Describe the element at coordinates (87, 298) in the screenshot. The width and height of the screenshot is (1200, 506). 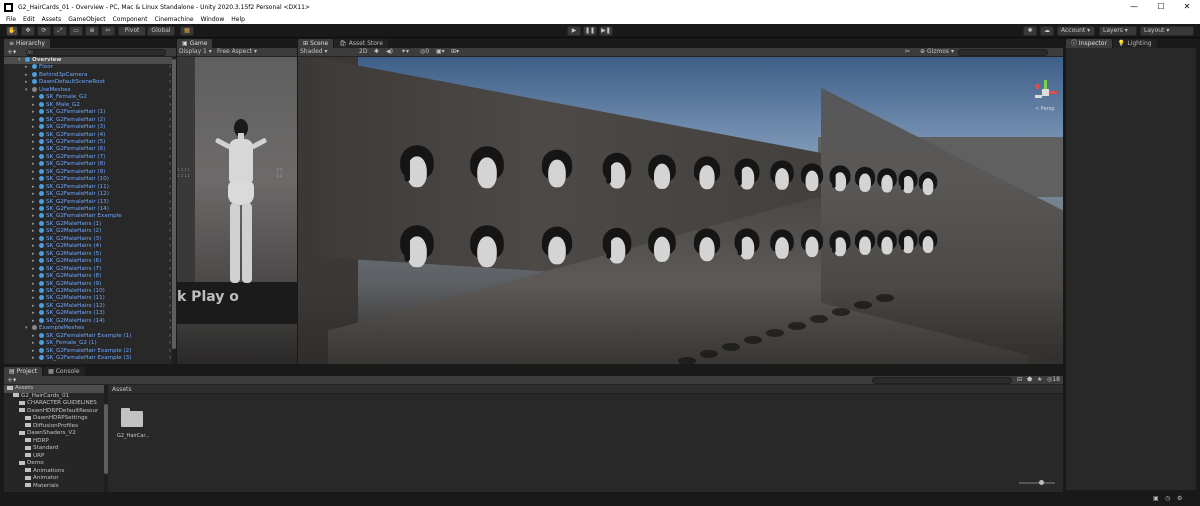
I see `hierarchy-item: ▸ SK_G2MaleHairs (11) ›` at that location.